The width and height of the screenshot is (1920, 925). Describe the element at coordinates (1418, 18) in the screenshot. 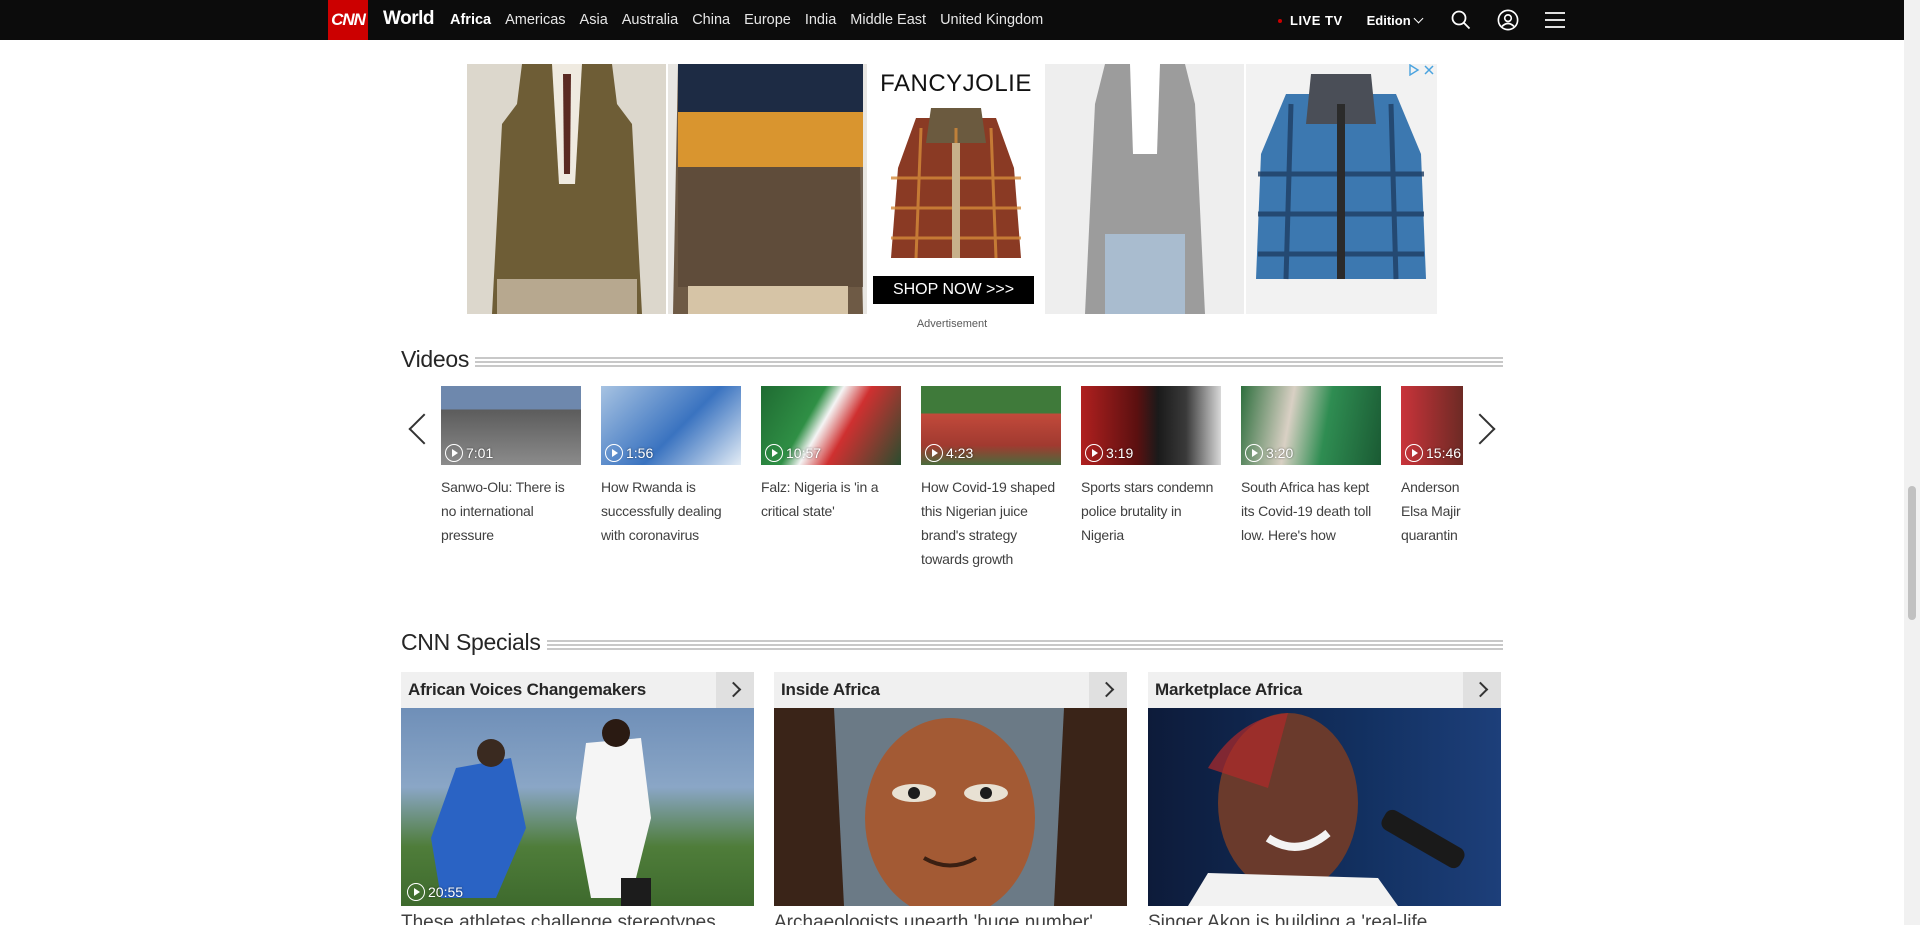

I see `chevron-down-icon` at that location.